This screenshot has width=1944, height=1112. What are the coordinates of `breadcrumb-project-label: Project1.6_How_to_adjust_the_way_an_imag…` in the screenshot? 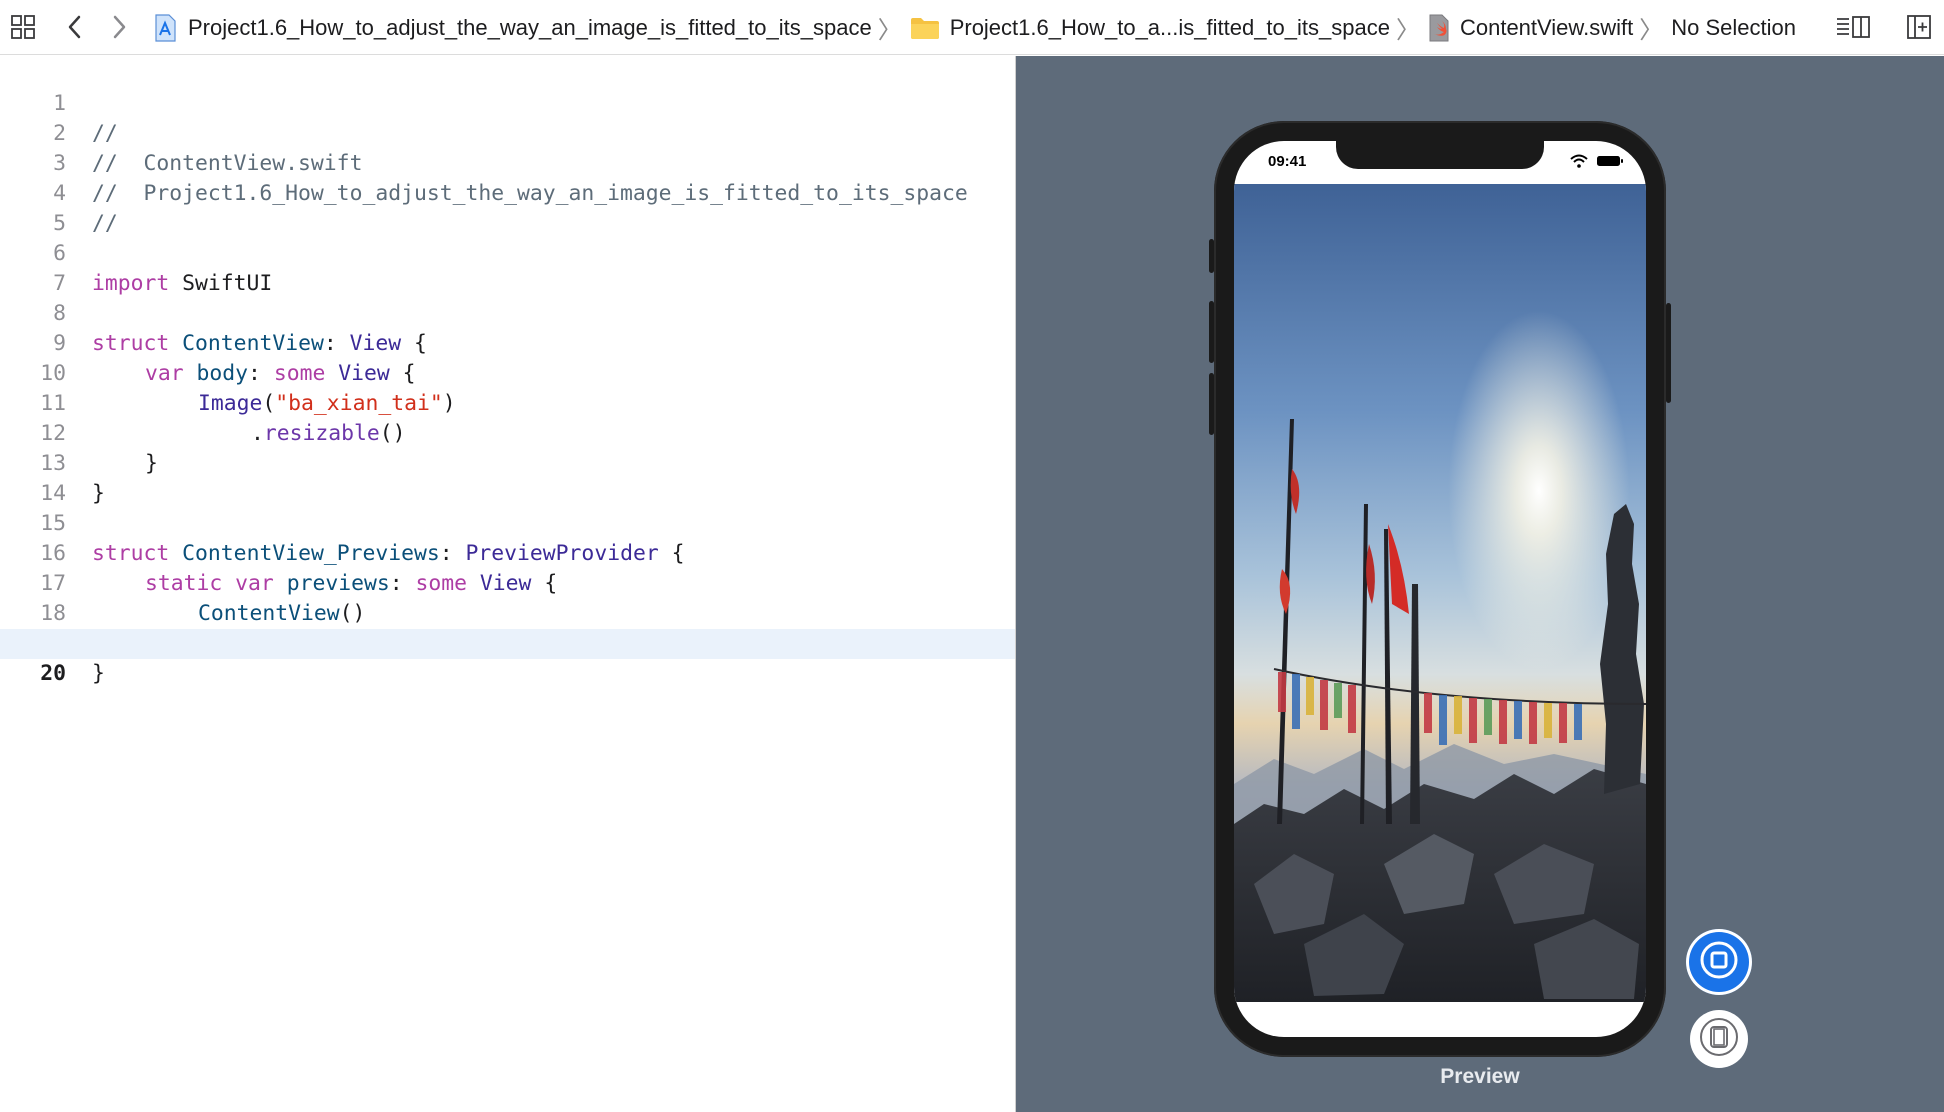 It's located at (530, 27).